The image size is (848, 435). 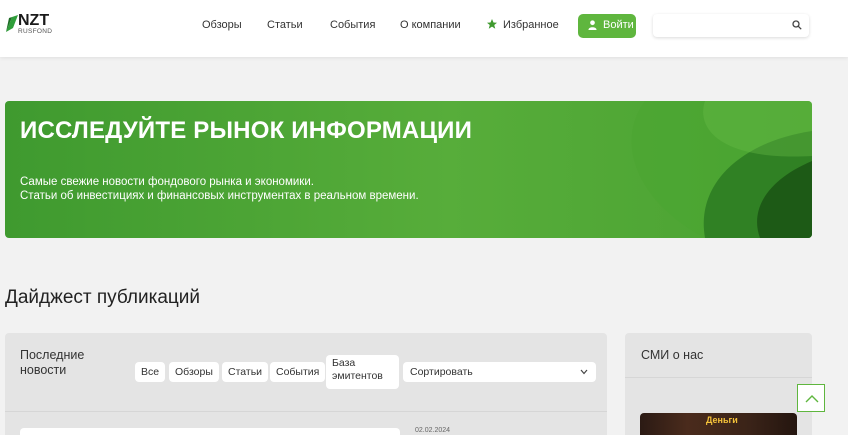 I want to click on nav-reviews: Обзоры, so click(x=222, y=25).